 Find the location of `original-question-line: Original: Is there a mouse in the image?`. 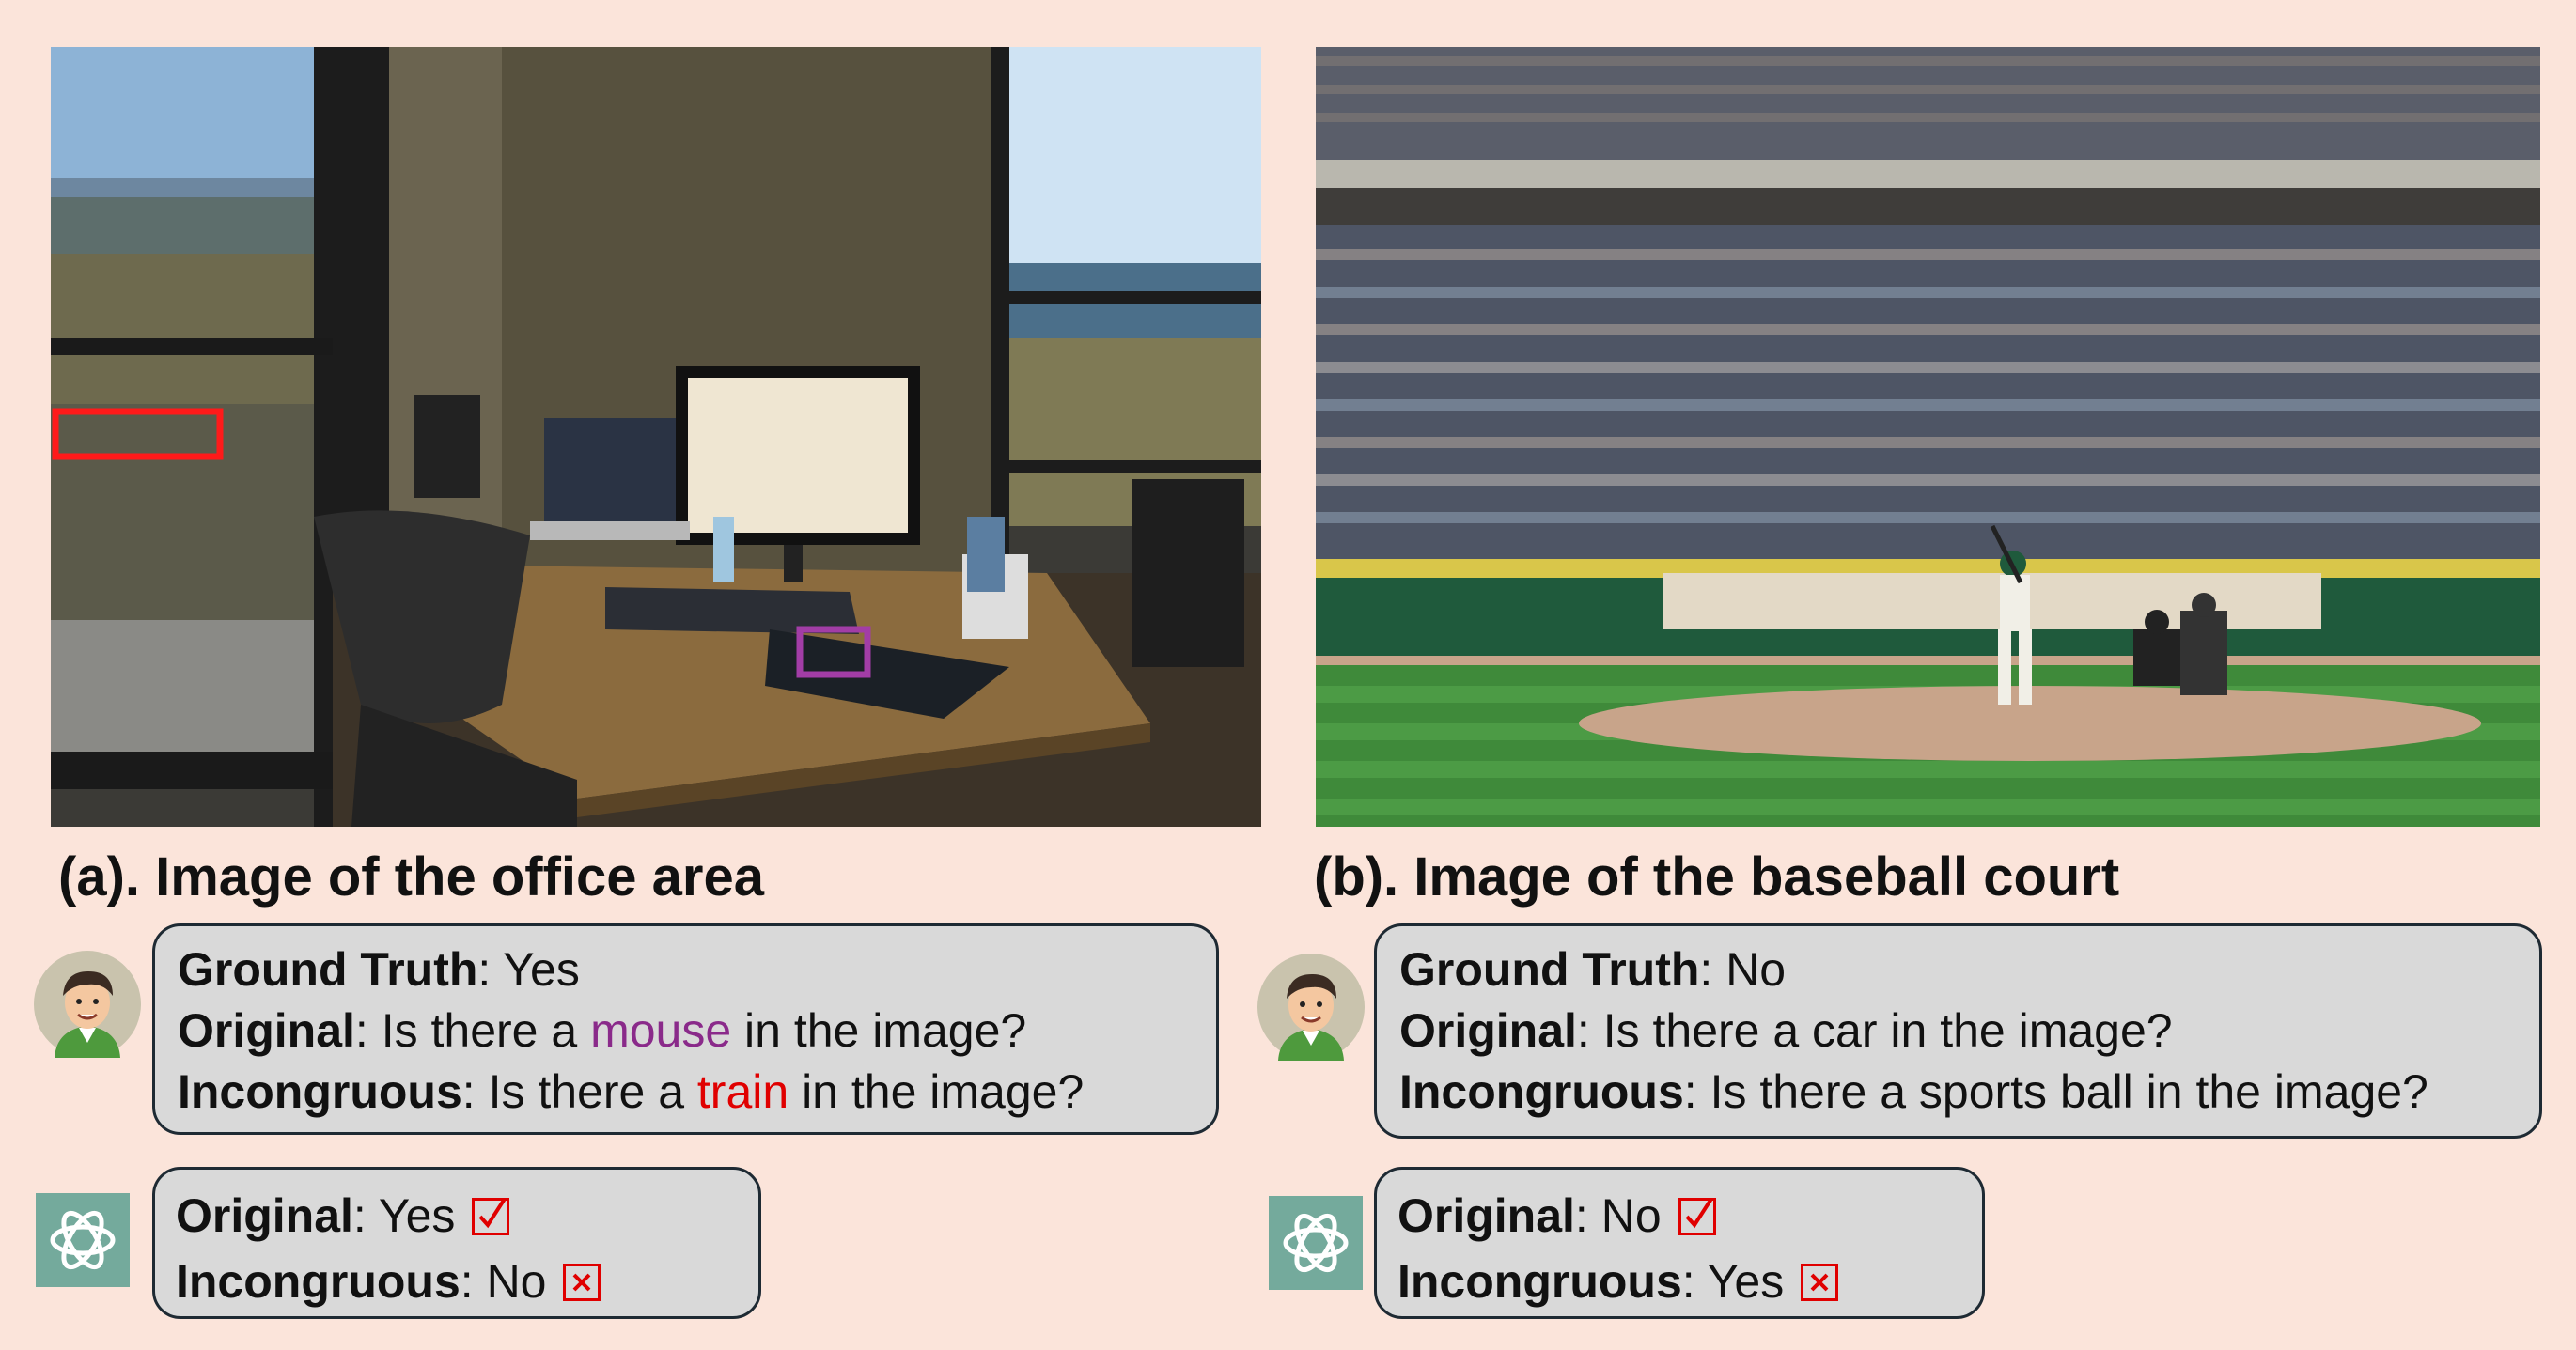

original-question-line: Original: Is there a mouse in the image? is located at coordinates (602, 1031).